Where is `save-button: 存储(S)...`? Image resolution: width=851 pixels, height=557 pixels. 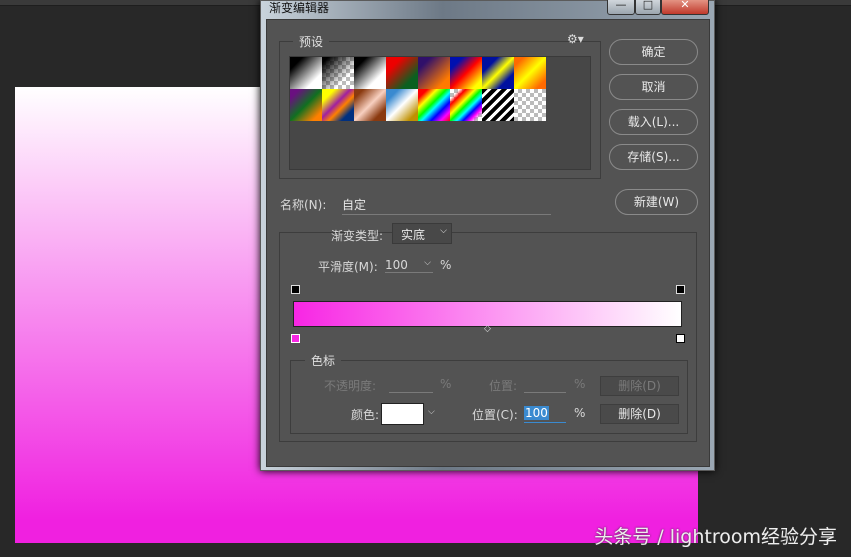
save-button: 存储(S)... is located at coordinates (653, 157).